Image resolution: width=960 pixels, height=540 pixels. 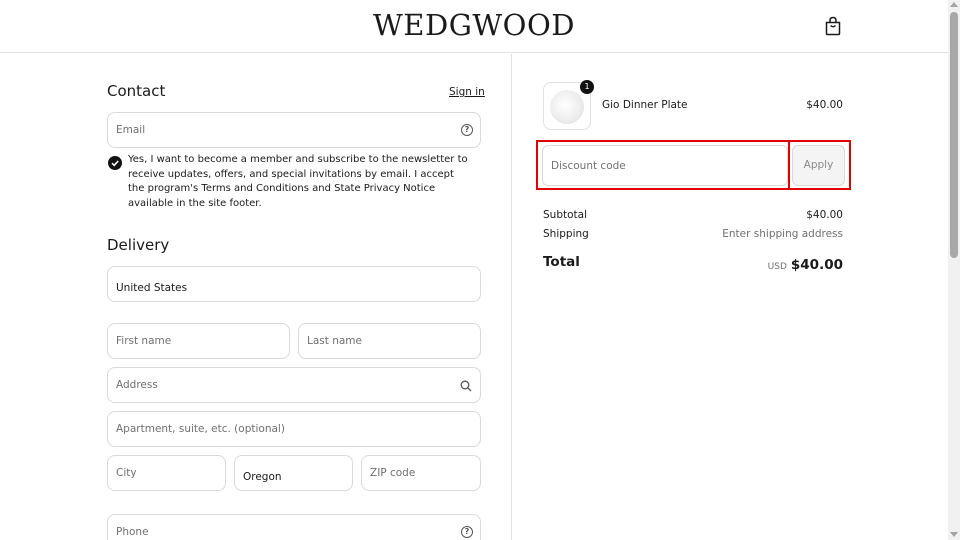 I want to click on first-name-field: First name, so click(x=198, y=341).